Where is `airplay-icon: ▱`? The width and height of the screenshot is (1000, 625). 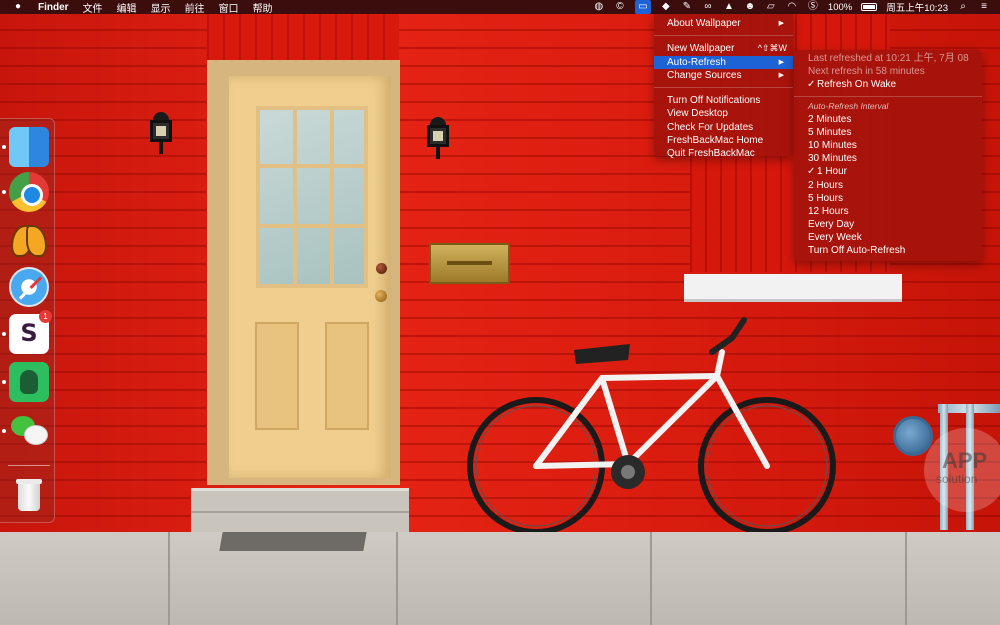
airplay-icon: ▱ is located at coordinates (771, 7).